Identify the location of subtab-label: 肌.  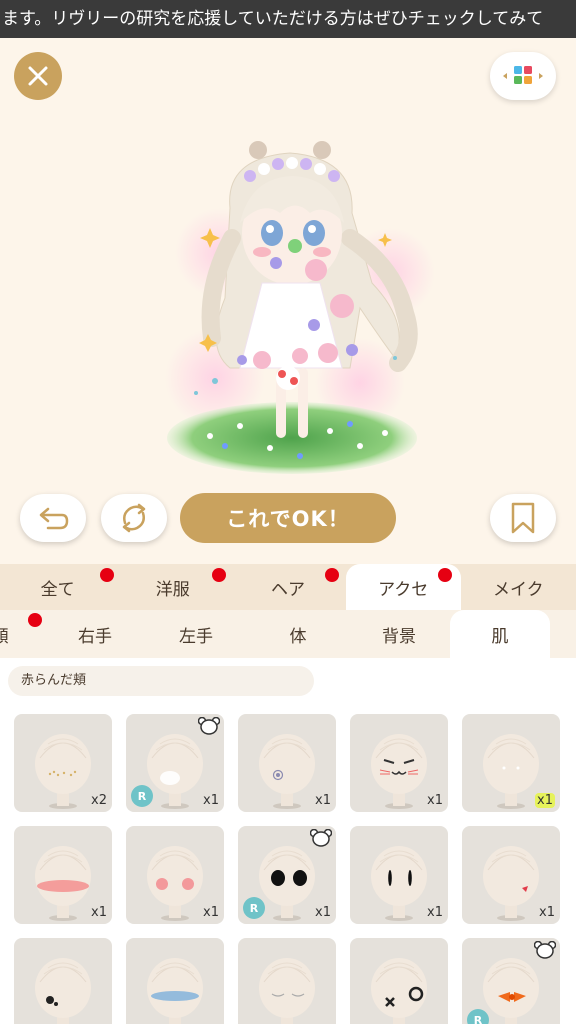
(500, 636).